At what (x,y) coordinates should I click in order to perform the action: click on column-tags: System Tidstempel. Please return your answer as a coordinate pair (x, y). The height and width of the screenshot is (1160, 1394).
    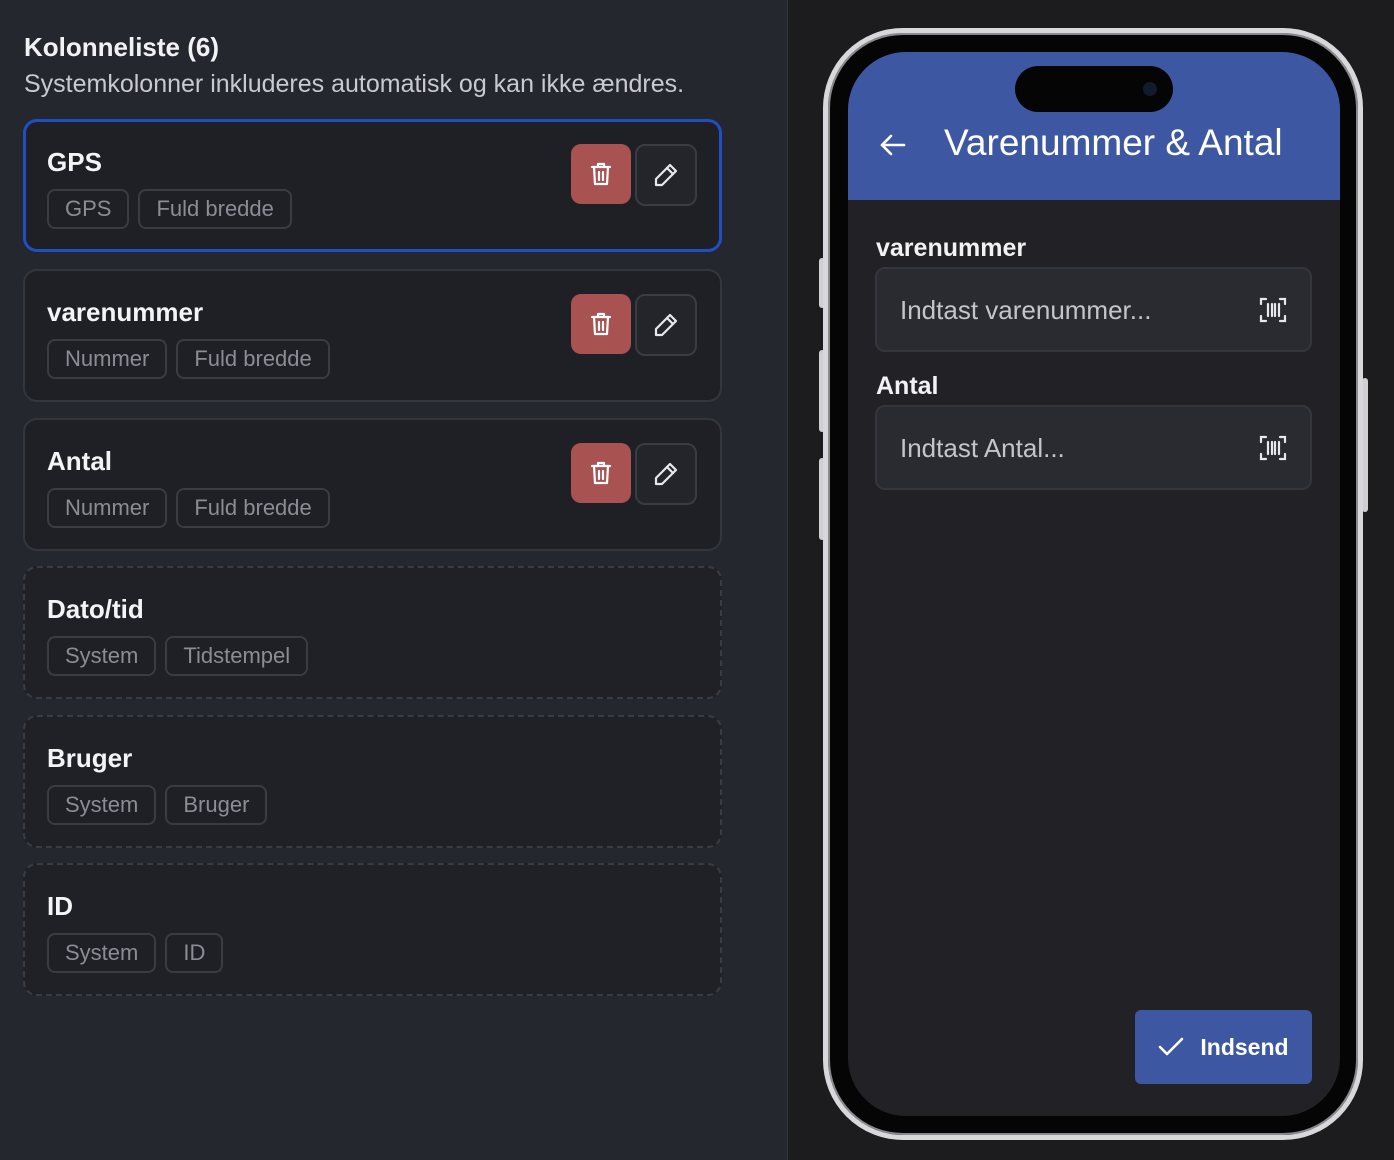
    Looking at the image, I should click on (178, 656).